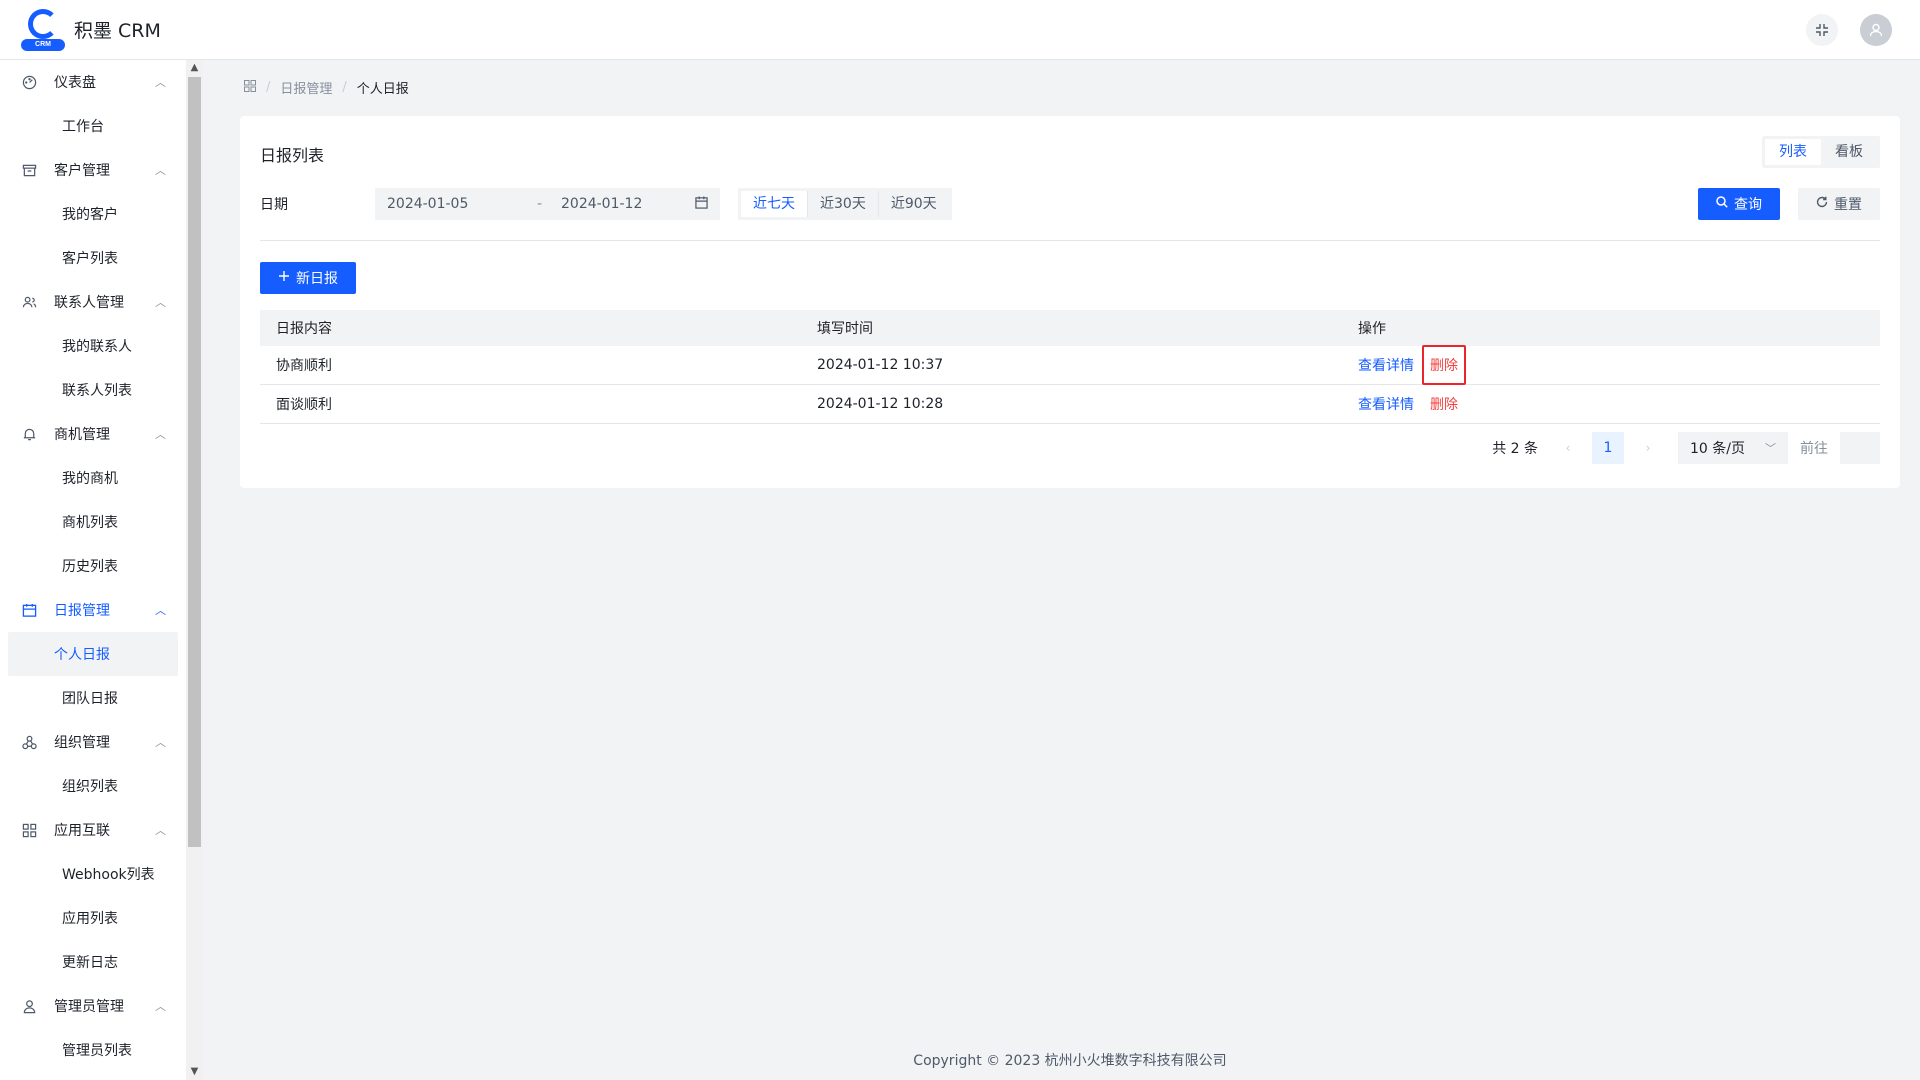  Describe the element at coordinates (1372, 329) in the screenshot. I see `column-header-actions: 操作` at that location.